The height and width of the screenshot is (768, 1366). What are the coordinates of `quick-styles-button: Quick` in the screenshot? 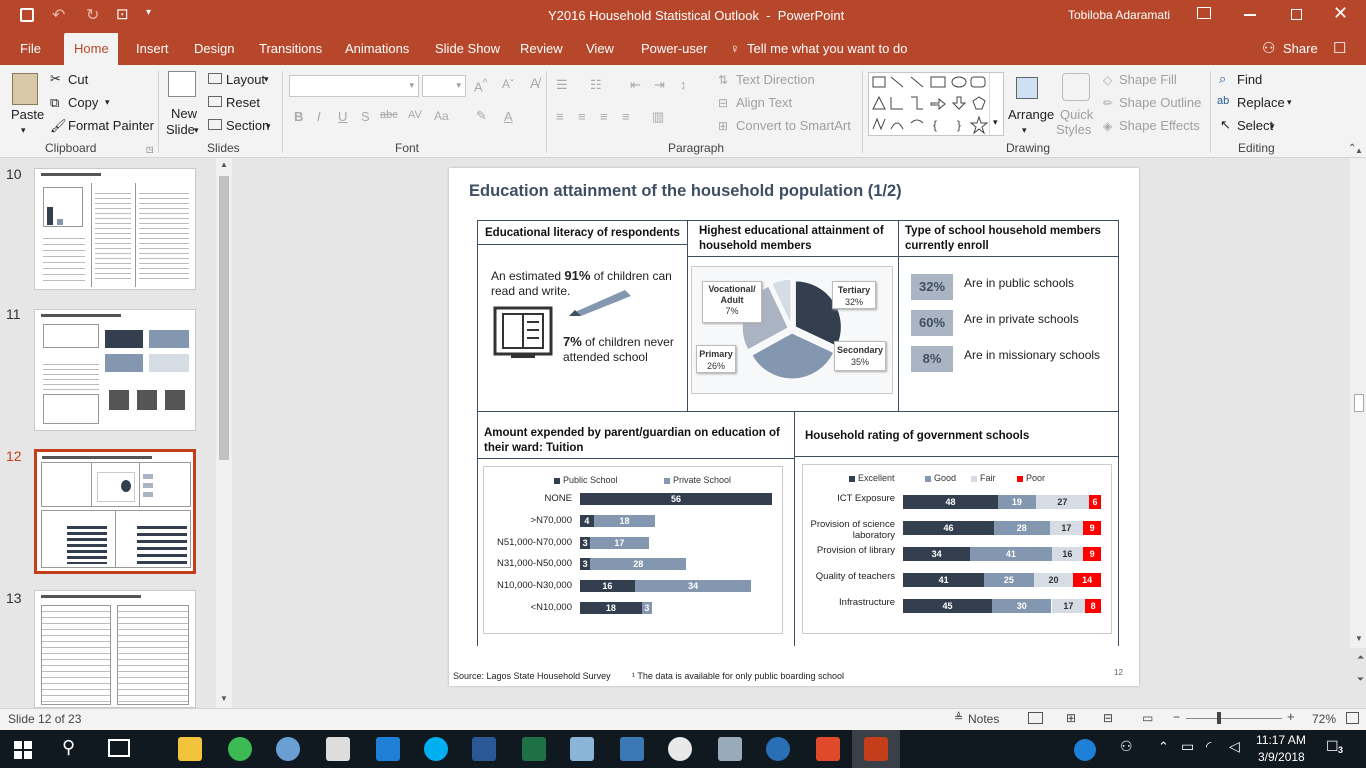 It's located at (1076, 114).